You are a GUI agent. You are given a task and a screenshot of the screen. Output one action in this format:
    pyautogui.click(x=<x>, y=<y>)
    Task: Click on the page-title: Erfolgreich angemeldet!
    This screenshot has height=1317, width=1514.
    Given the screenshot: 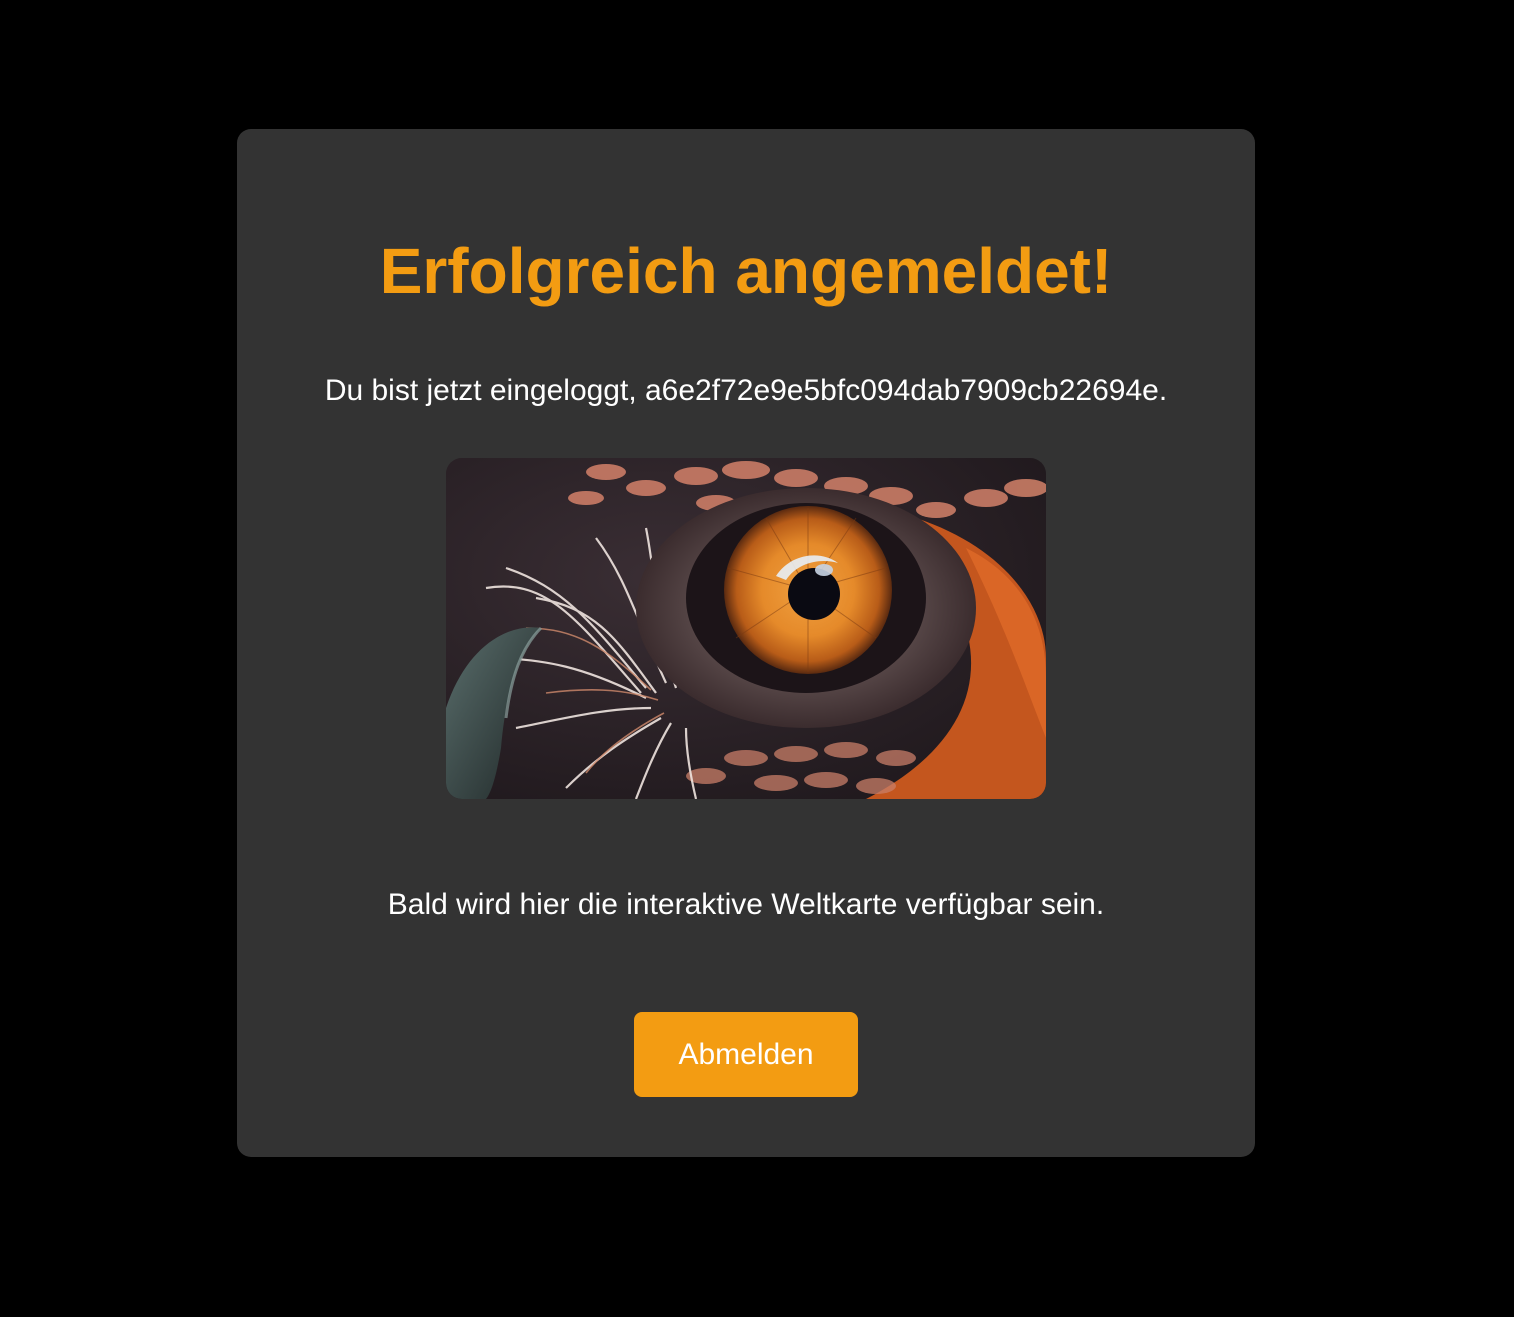 What is the action you would take?
    pyautogui.click(x=746, y=271)
    